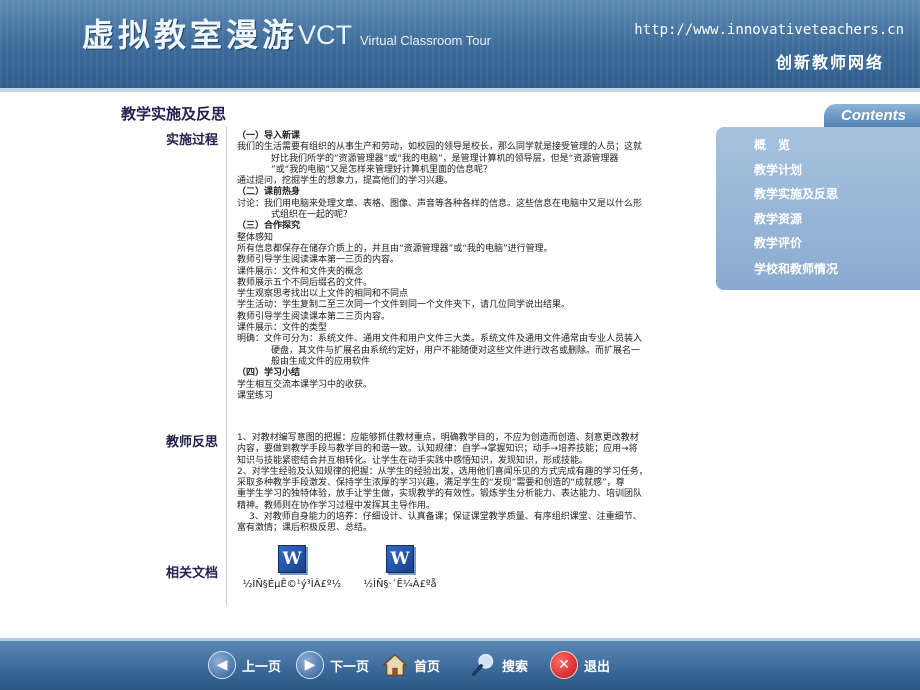 The height and width of the screenshot is (690, 920). I want to click on text-line: 教师引导学生阅读课本第一三页的内容。, so click(318, 260).